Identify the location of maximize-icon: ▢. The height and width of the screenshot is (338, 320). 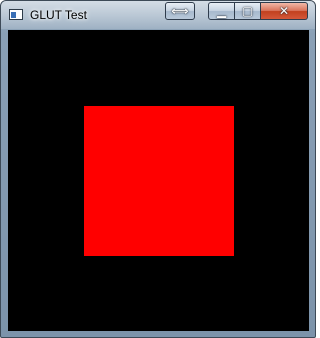
(247, 11).